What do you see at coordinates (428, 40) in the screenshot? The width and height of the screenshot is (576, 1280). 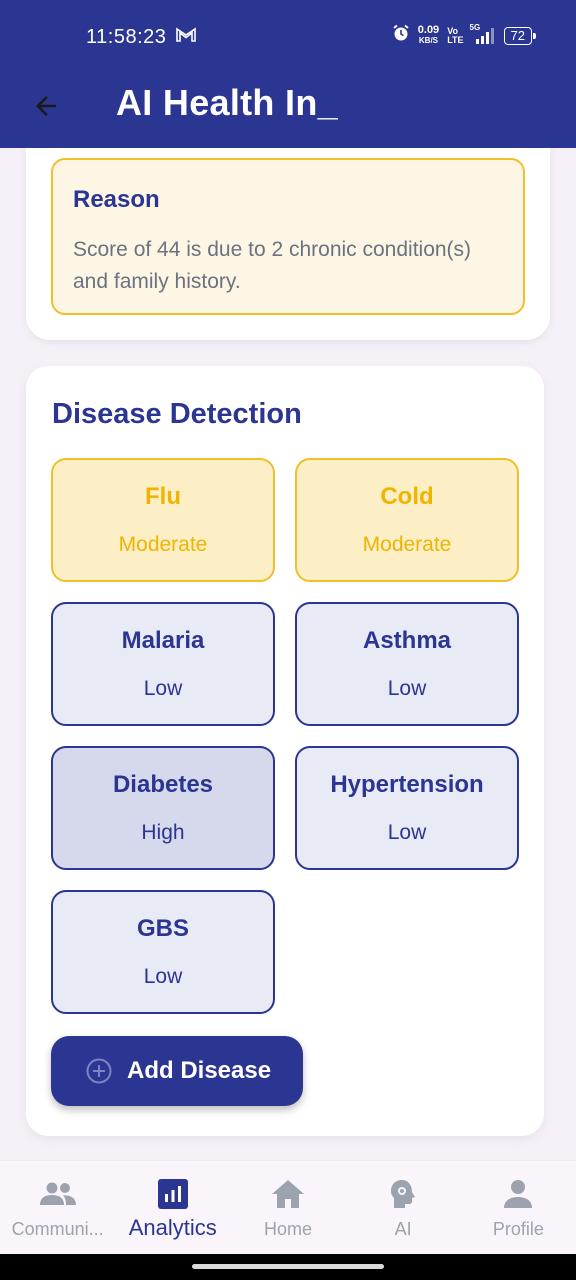 I see `net-speed-unit: KB/S` at bounding box center [428, 40].